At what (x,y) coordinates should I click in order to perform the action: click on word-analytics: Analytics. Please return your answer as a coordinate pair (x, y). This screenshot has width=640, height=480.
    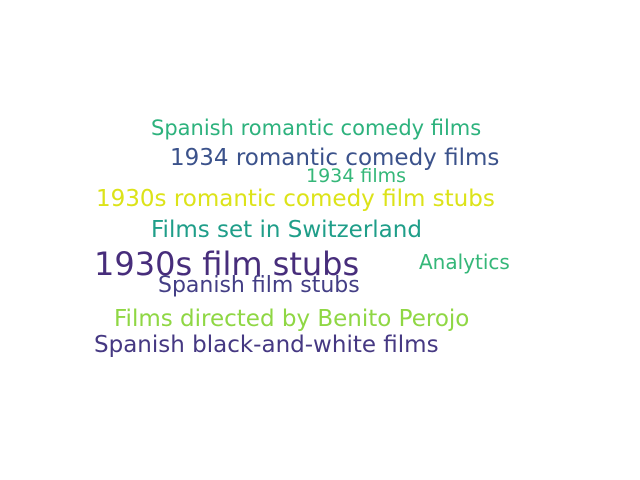
    Looking at the image, I should click on (464, 262).